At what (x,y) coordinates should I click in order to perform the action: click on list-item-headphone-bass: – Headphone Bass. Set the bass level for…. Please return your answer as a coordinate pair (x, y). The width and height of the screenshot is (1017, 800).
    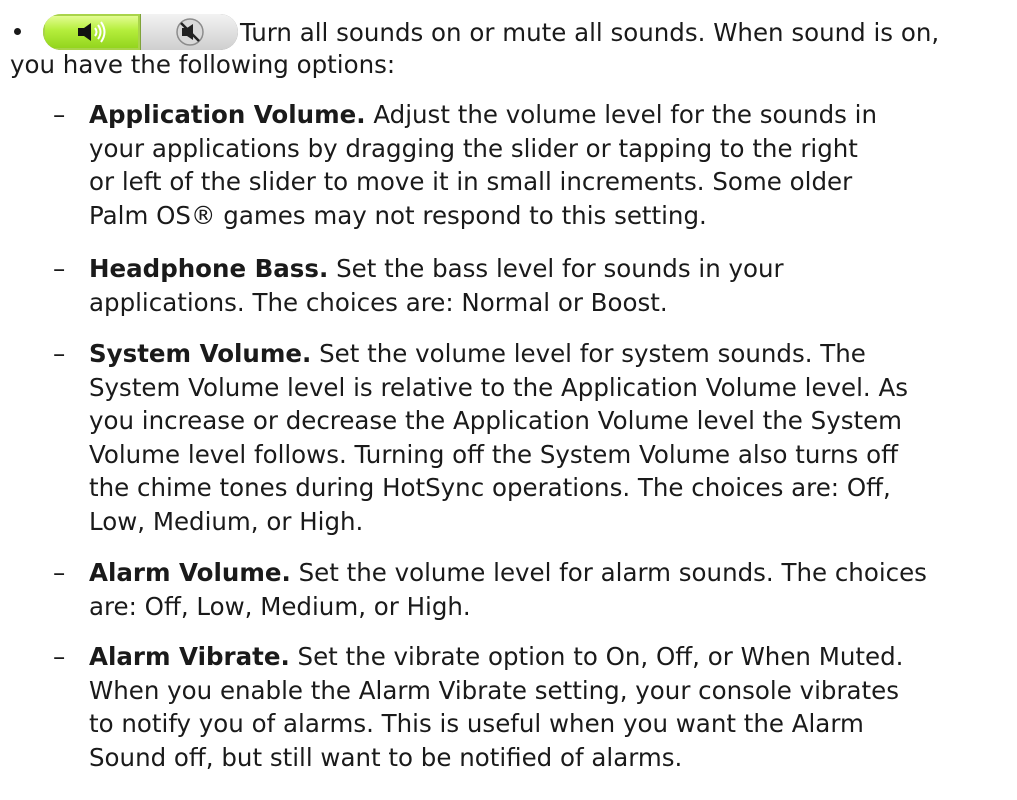
    Looking at the image, I should click on (530, 285).